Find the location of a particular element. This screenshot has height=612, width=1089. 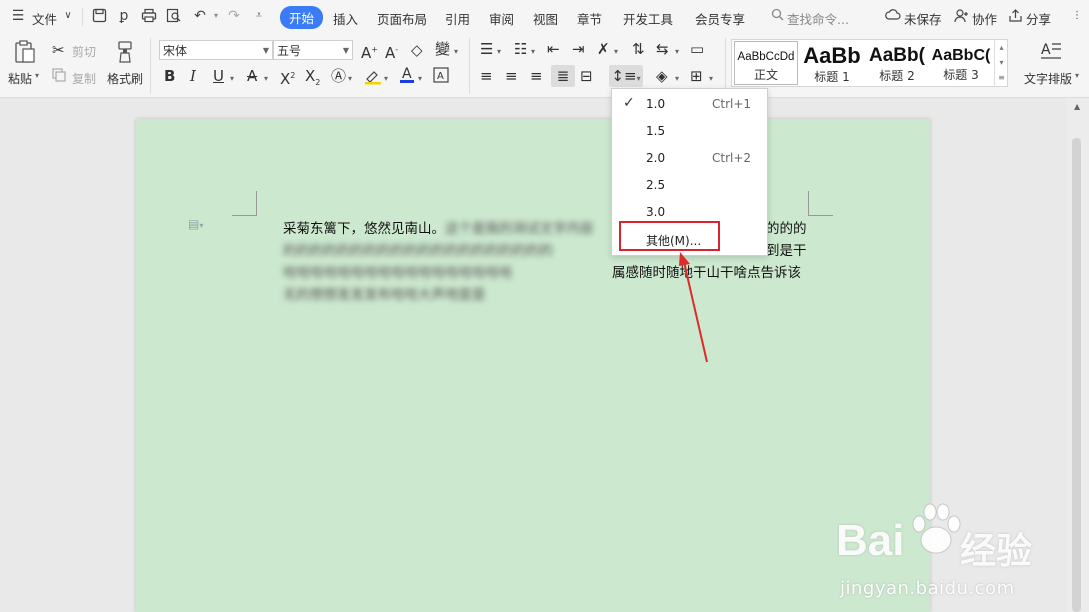

chinese-layout-icon: ✗ is located at coordinates (603, 49).